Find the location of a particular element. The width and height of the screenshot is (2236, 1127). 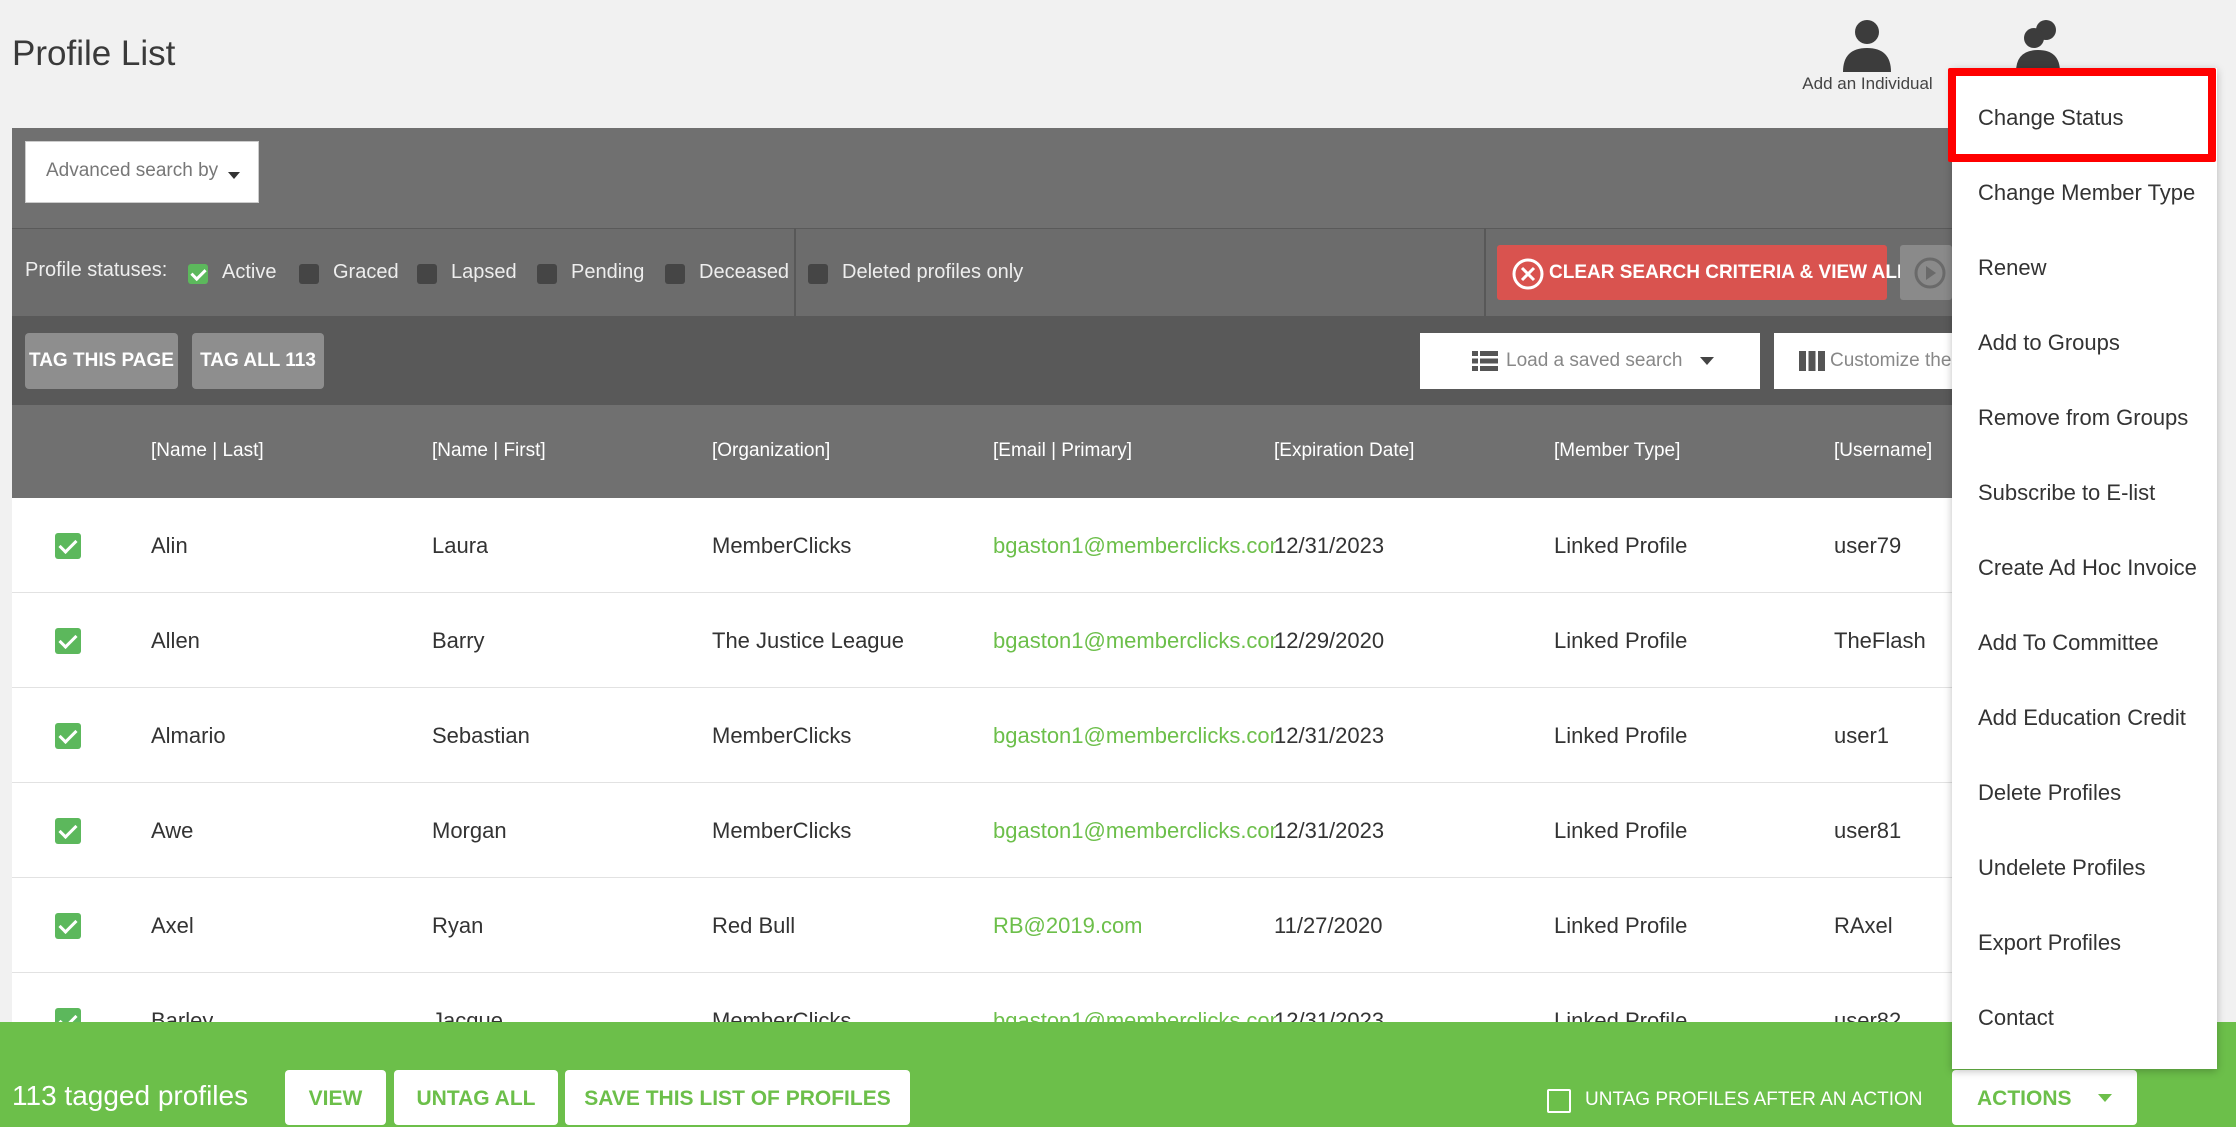

cell-username: user79 is located at coordinates (1868, 545).